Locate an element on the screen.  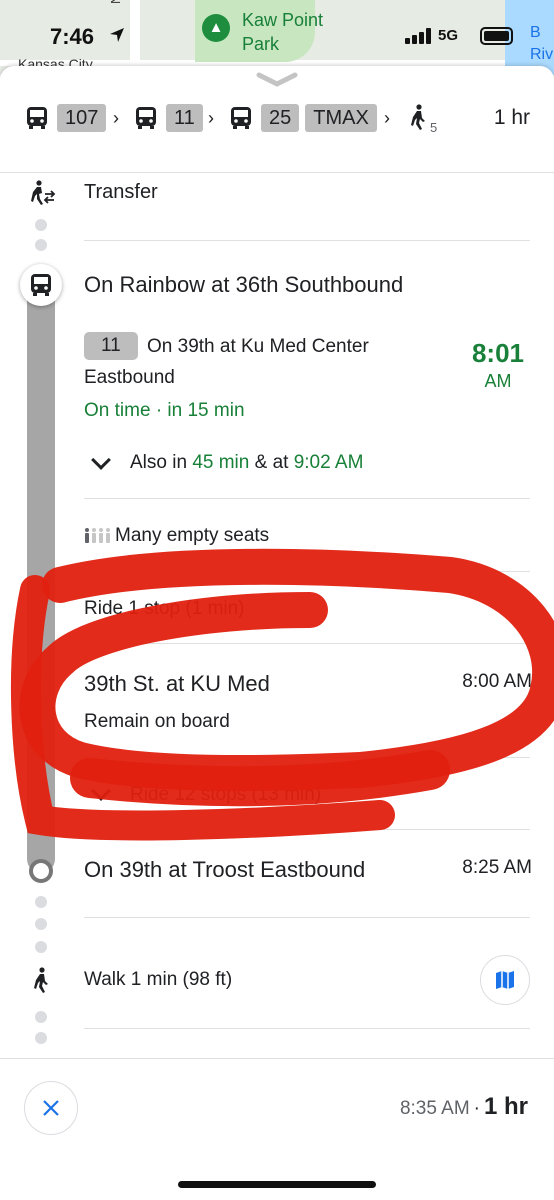
headsign: On 39th at Ku Med Center is located at coordinates (258, 346).